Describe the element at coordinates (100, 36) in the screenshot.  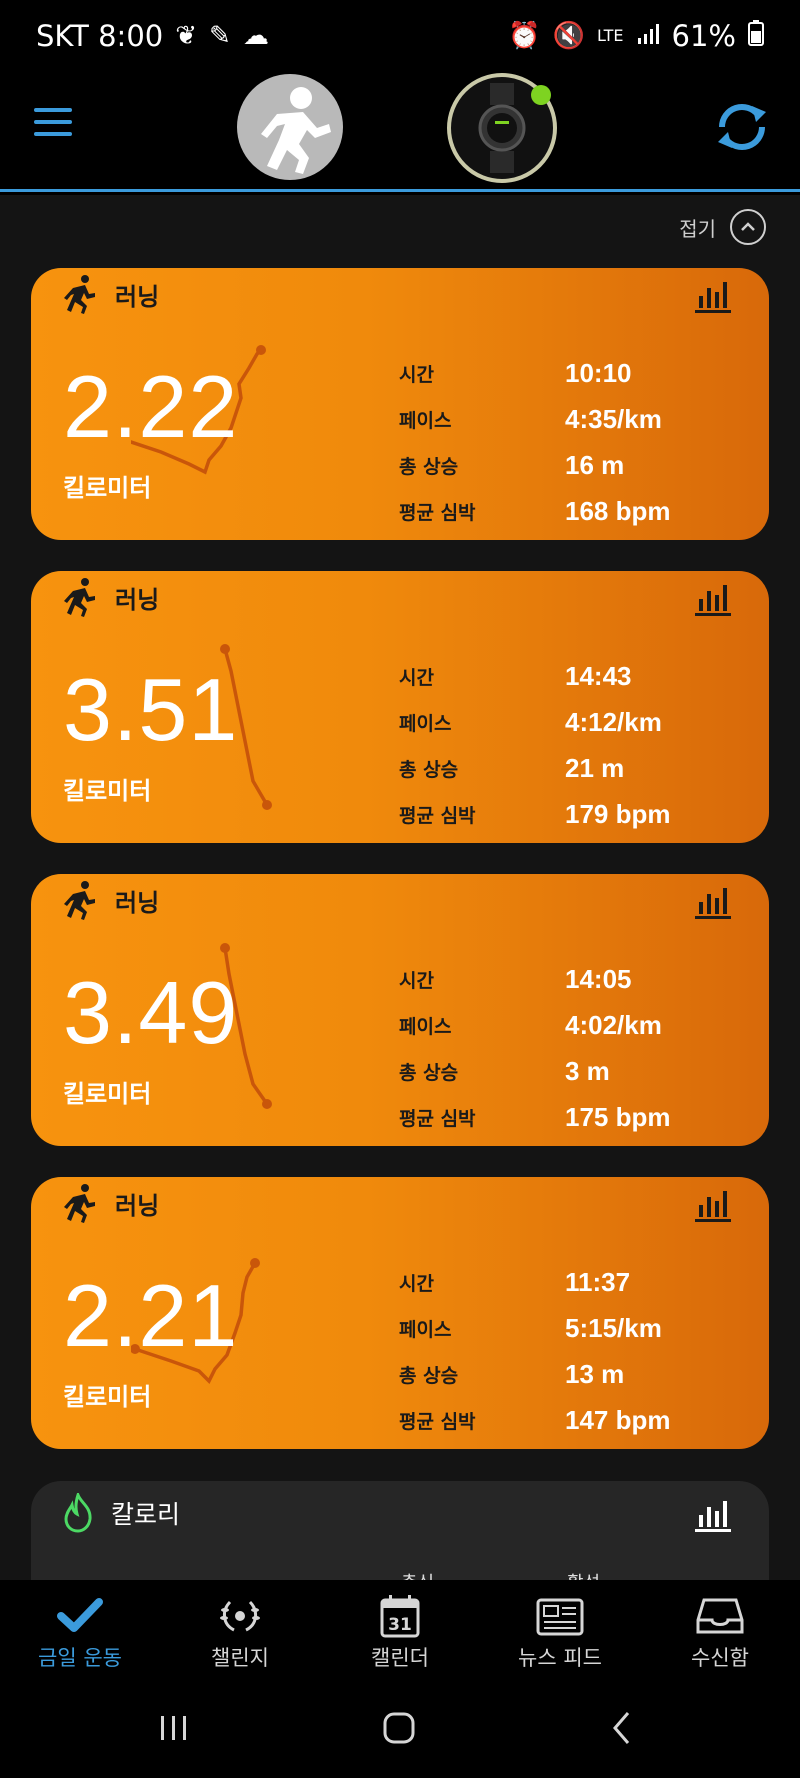
I see `carrier-time: SKT 8:00` at that location.